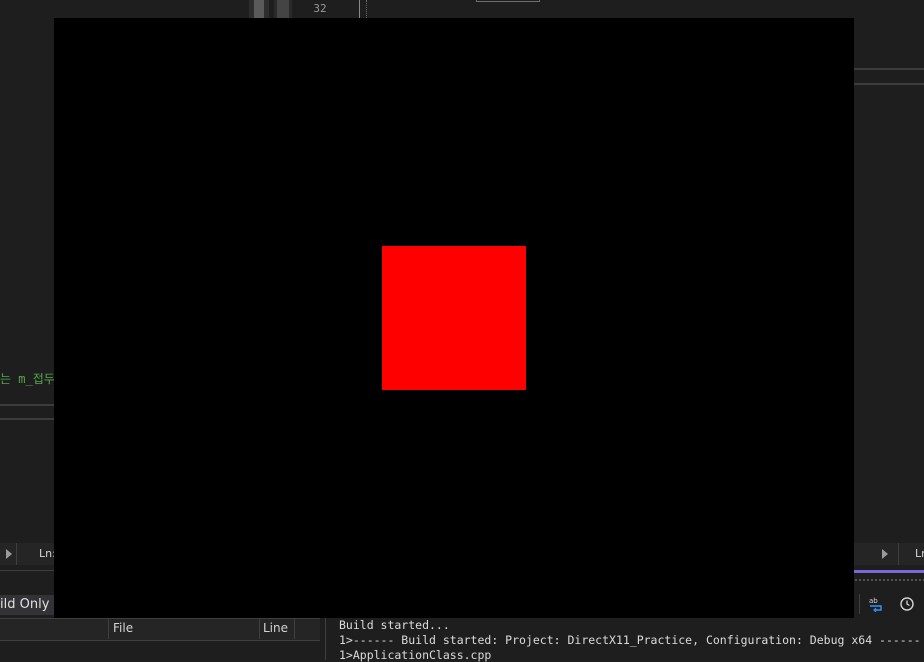 The image size is (924, 662). I want to click on word-wrap-button: ab, so click(877, 604).